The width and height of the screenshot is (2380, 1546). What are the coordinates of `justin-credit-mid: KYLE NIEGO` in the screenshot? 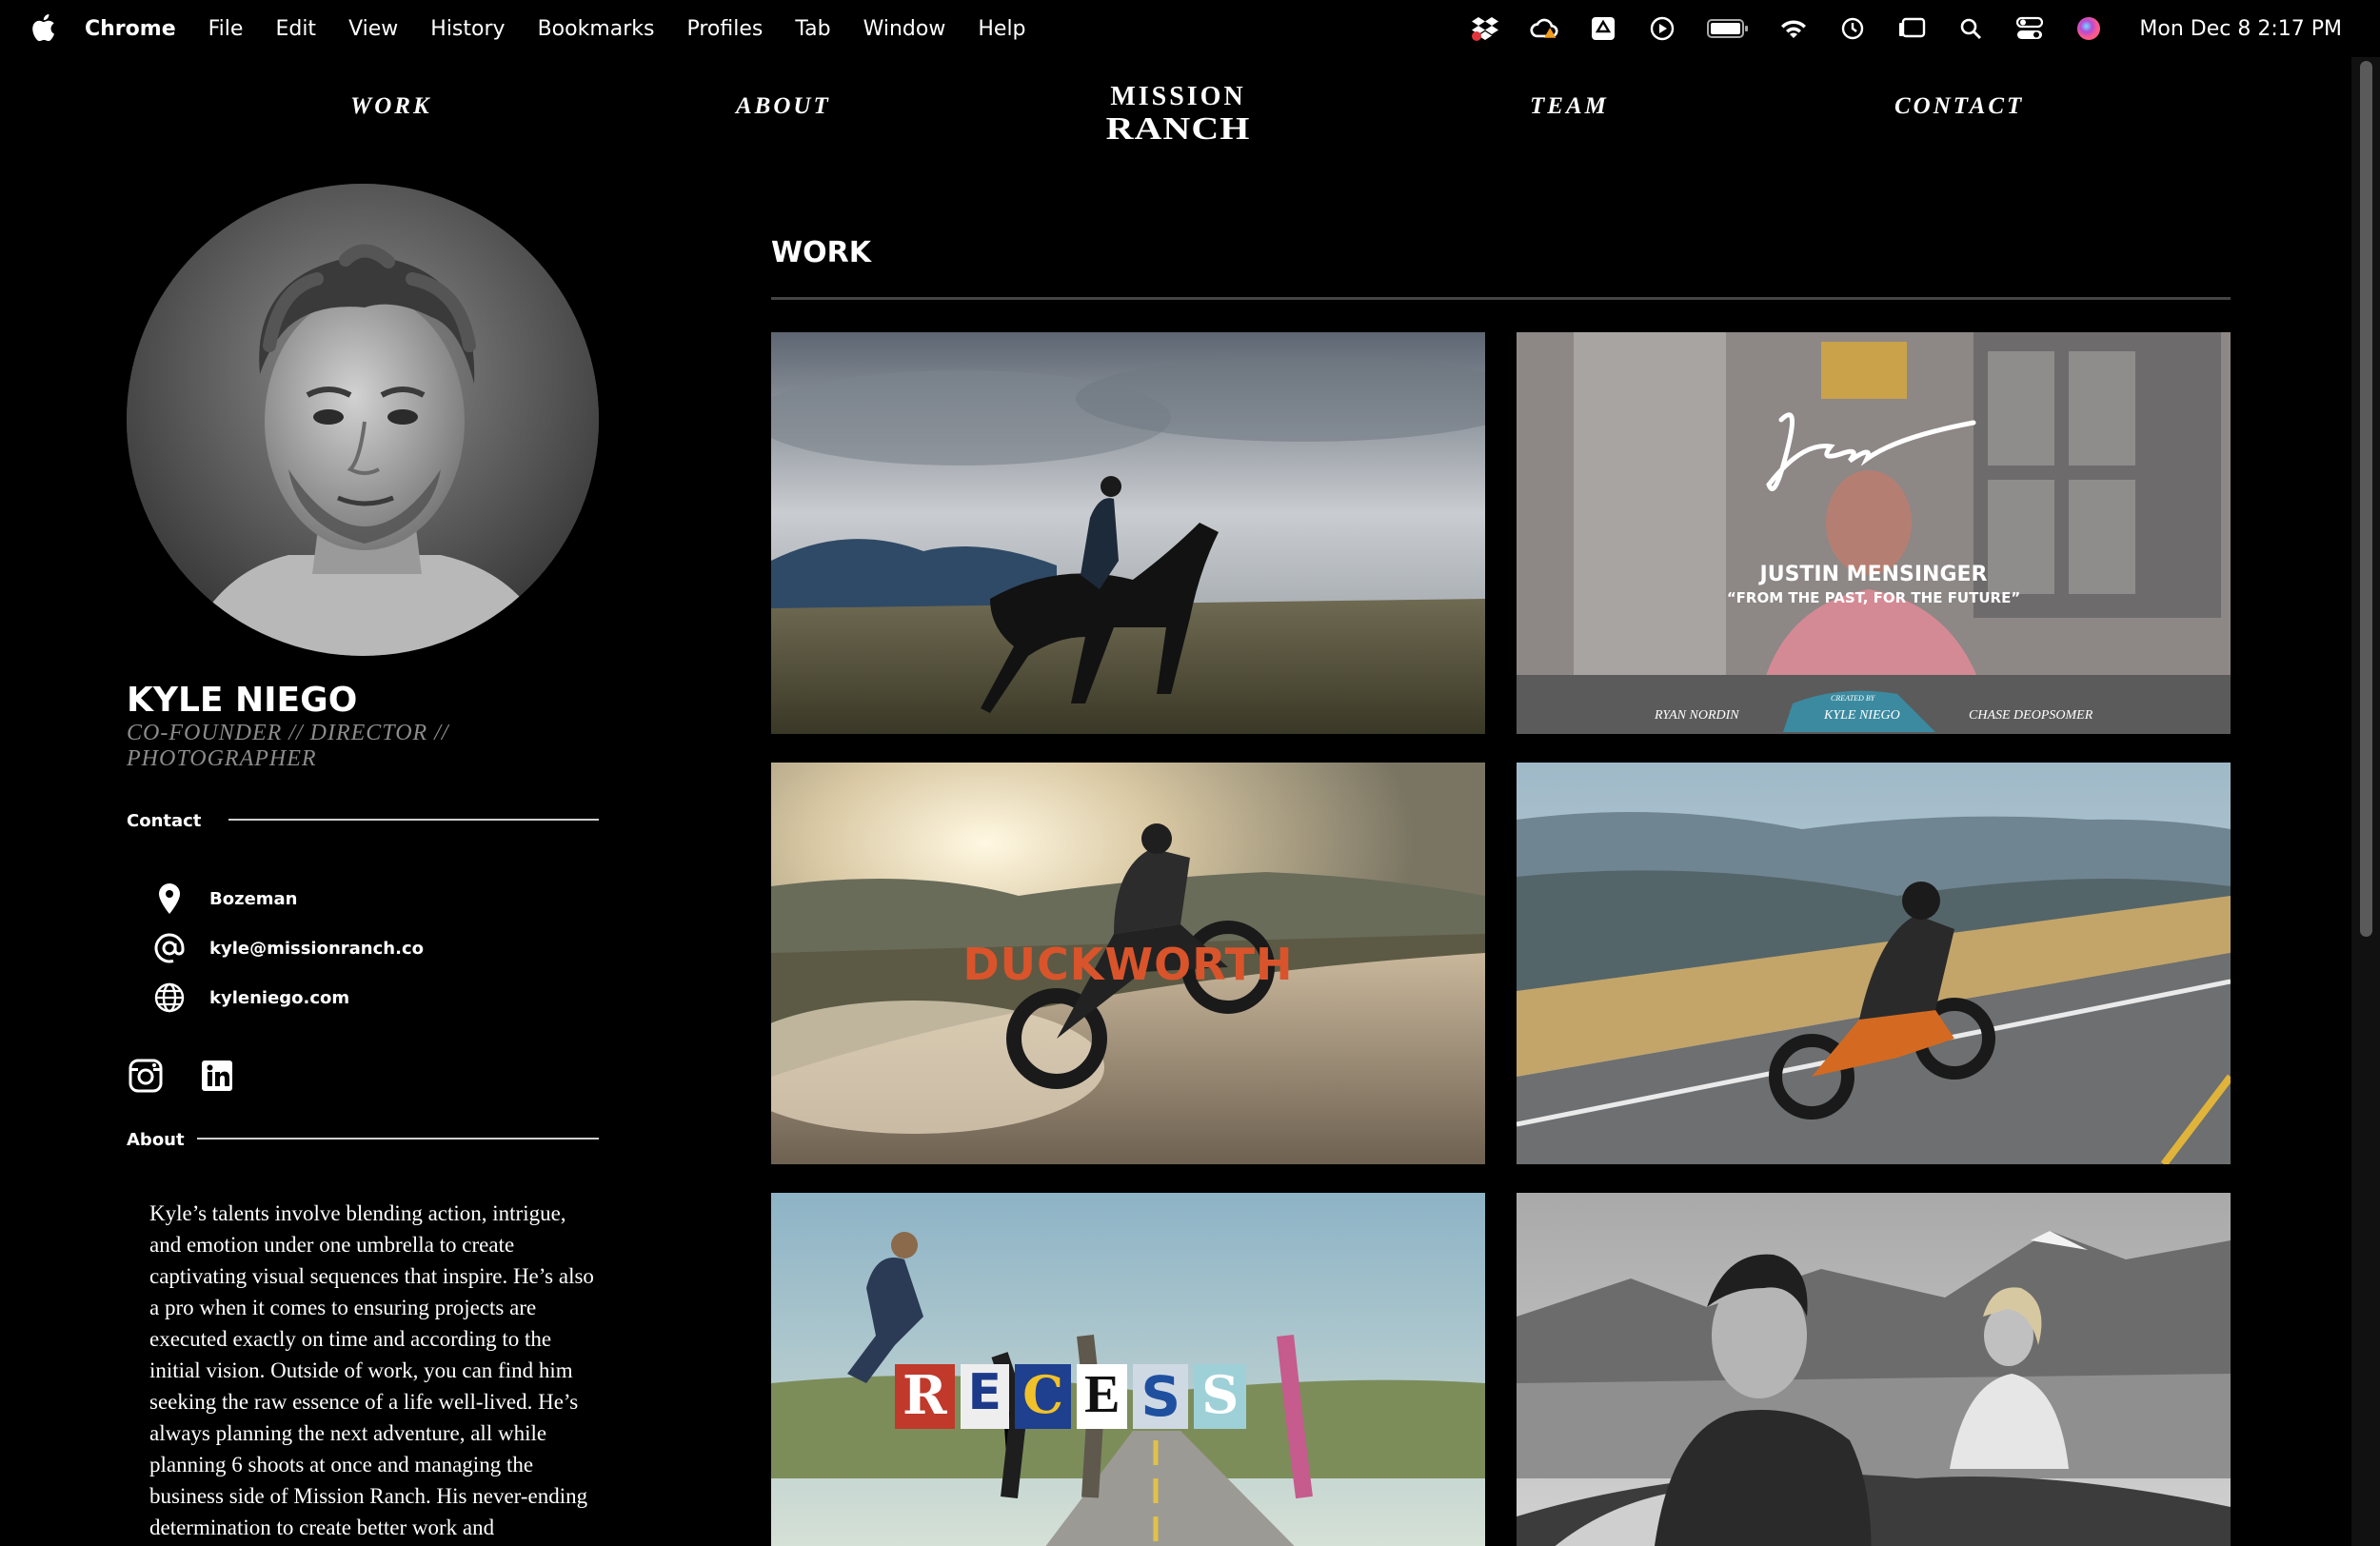 It's located at (1862, 715).